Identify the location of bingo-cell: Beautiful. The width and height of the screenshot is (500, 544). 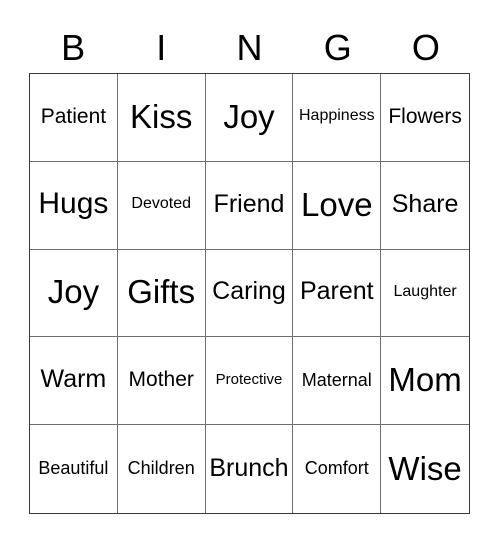
(74, 469).